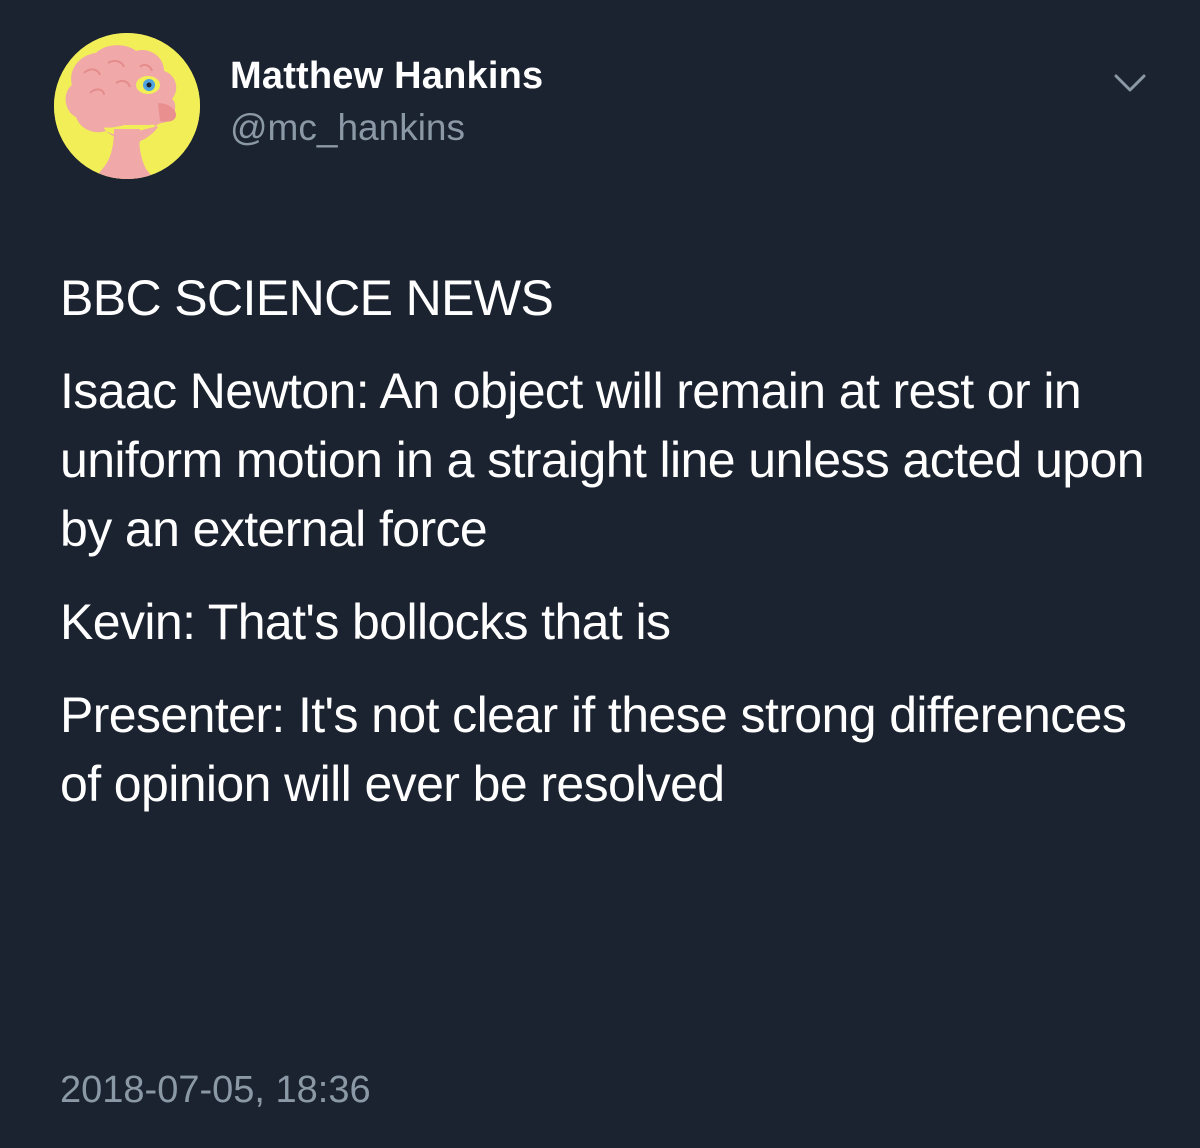 Image resolution: width=1200 pixels, height=1148 pixels. I want to click on tweet-menu-button, so click(1130, 83).